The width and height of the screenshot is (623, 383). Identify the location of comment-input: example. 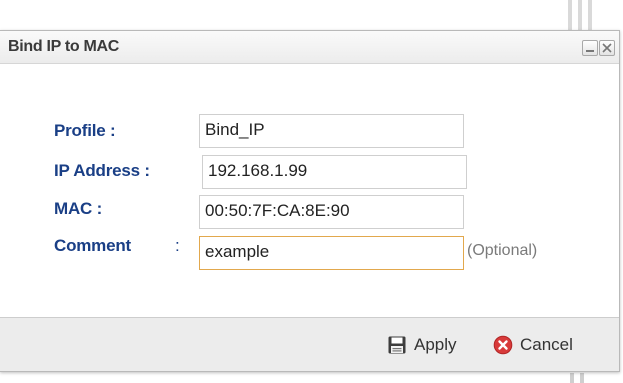
(331, 253).